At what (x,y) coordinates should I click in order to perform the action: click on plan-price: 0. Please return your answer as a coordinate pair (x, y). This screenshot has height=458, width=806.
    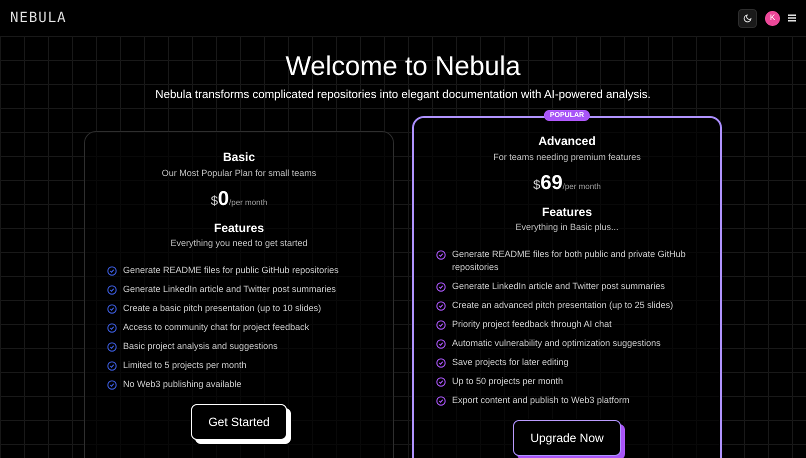
    Looking at the image, I should click on (224, 198).